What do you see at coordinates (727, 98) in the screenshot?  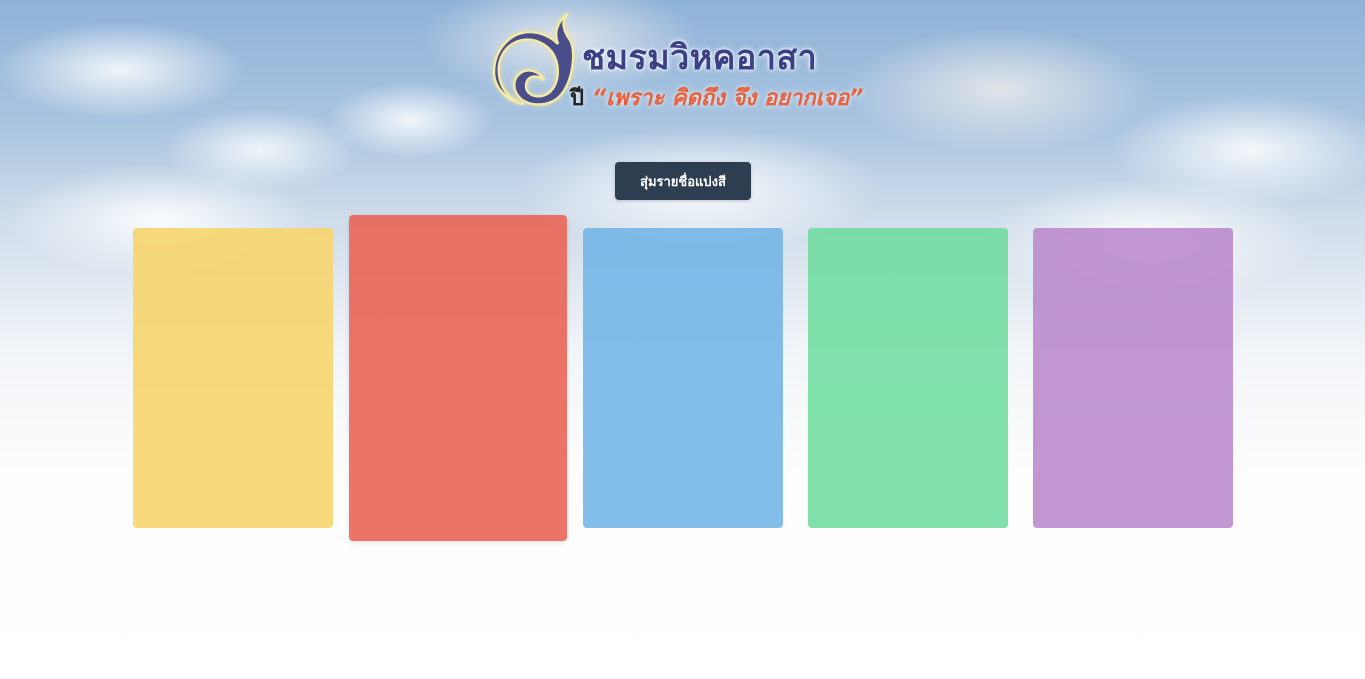 I see `slogan-text: “เพราะ คิดถึง จึง อยากเจอ”` at bounding box center [727, 98].